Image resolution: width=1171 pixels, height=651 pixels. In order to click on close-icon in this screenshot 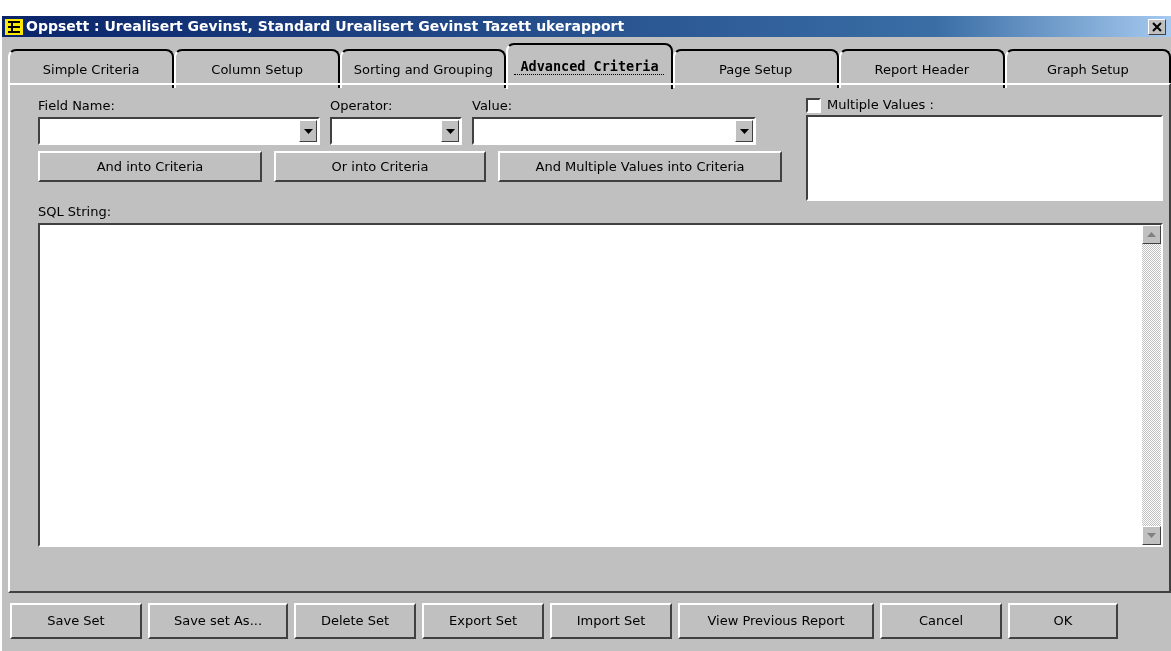, I will do `click(1157, 26)`.